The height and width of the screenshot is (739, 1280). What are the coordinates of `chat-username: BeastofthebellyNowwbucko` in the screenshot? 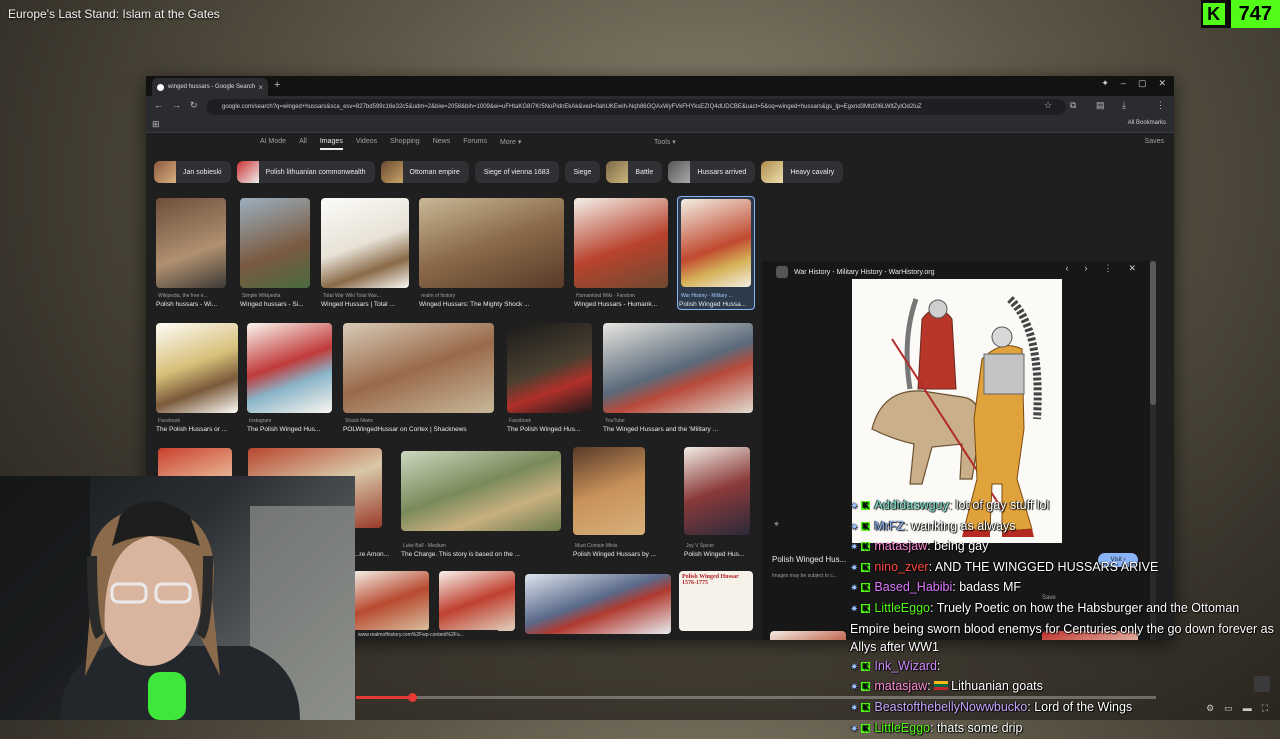 It's located at (950, 707).